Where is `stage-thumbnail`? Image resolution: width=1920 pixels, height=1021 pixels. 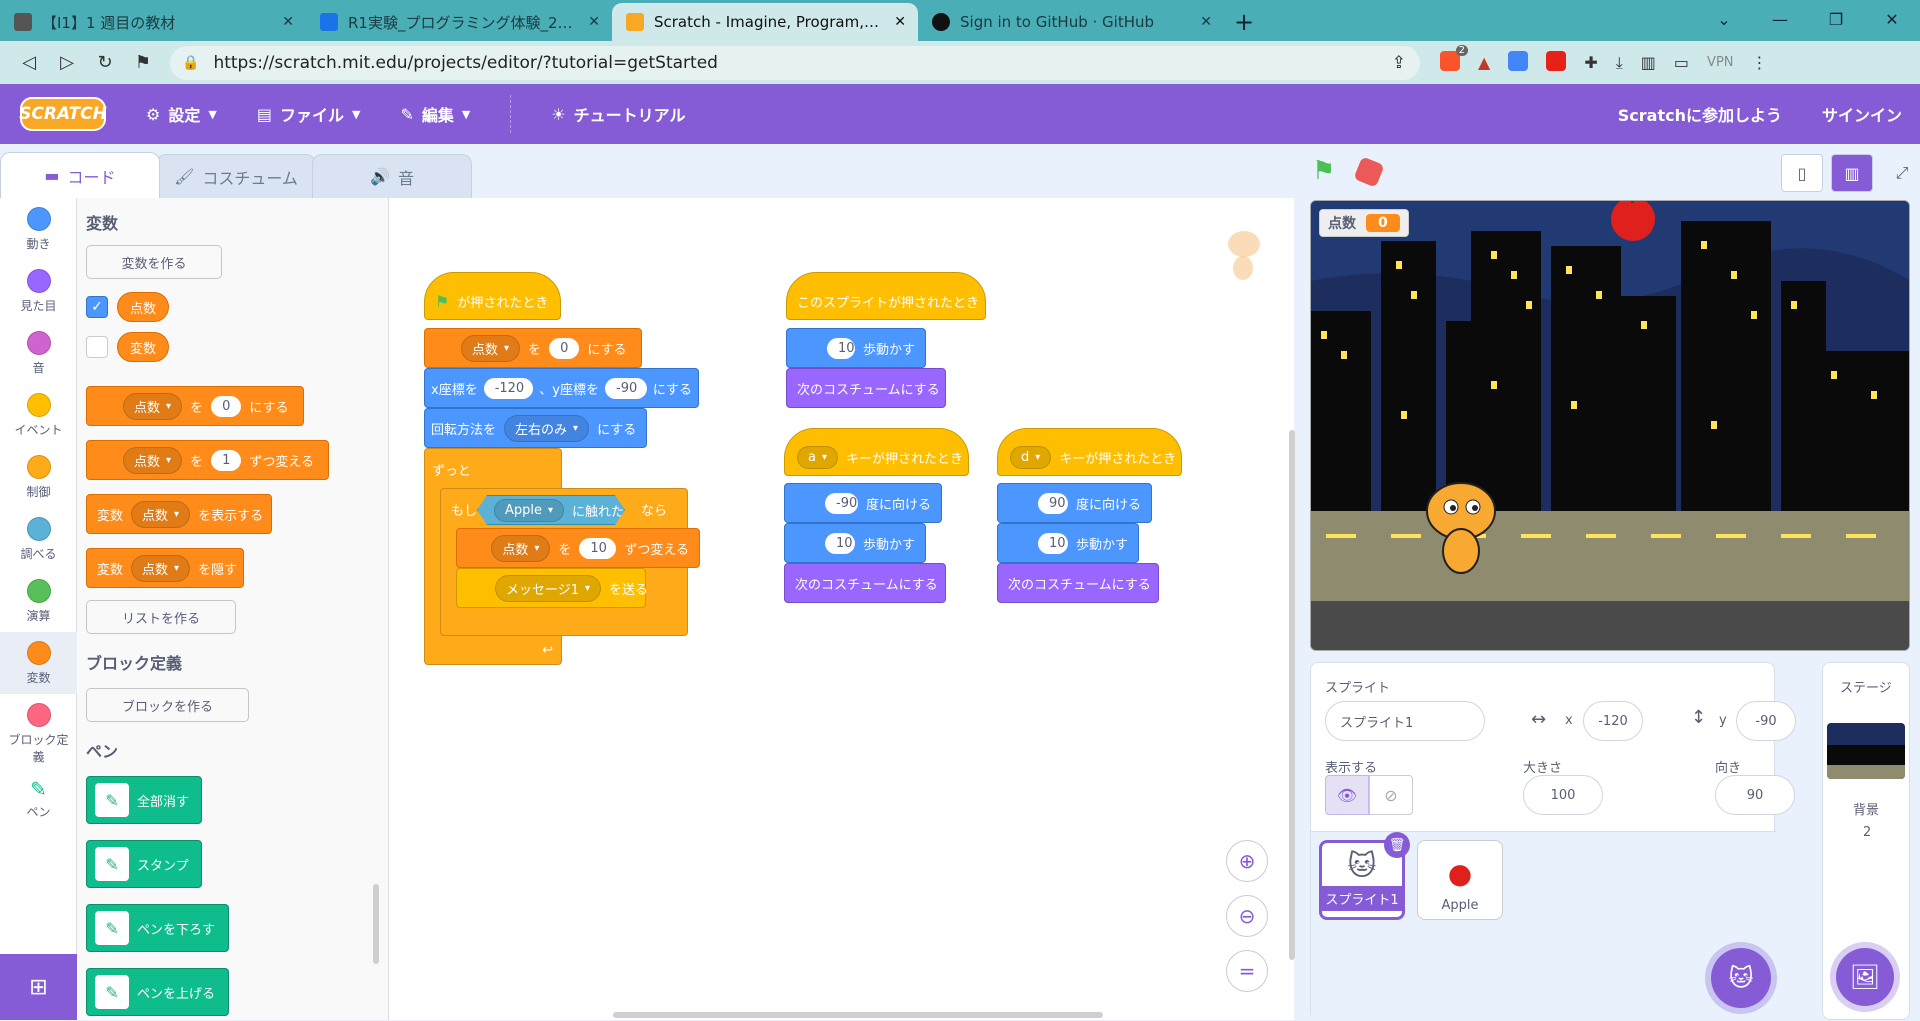
stage-thumbnail is located at coordinates (1866, 751).